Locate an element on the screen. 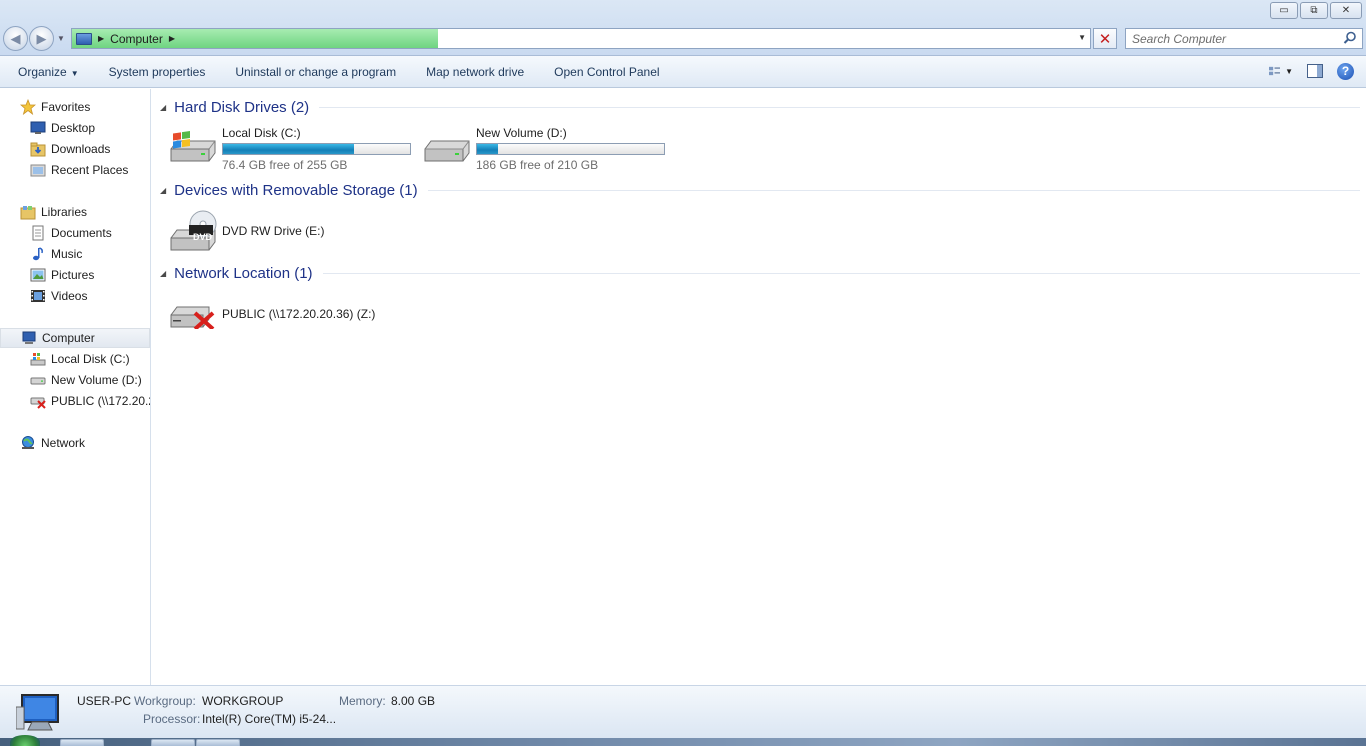 The width and height of the screenshot is (1366, 746). music-note-icon is located at coordinates (38, 254).